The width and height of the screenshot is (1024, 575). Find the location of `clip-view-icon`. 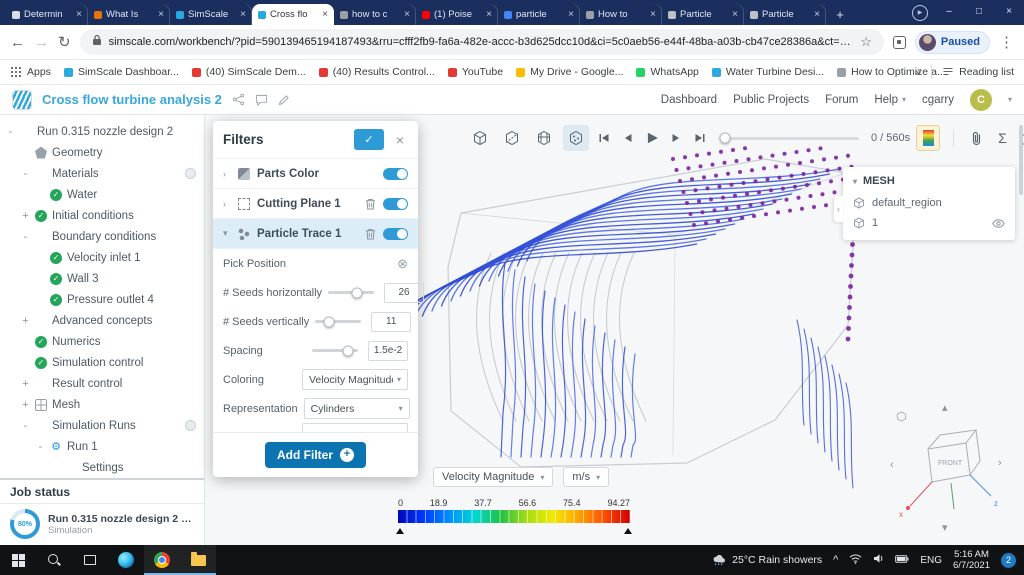

clip-view-icon is located at coordinates (512, 138).